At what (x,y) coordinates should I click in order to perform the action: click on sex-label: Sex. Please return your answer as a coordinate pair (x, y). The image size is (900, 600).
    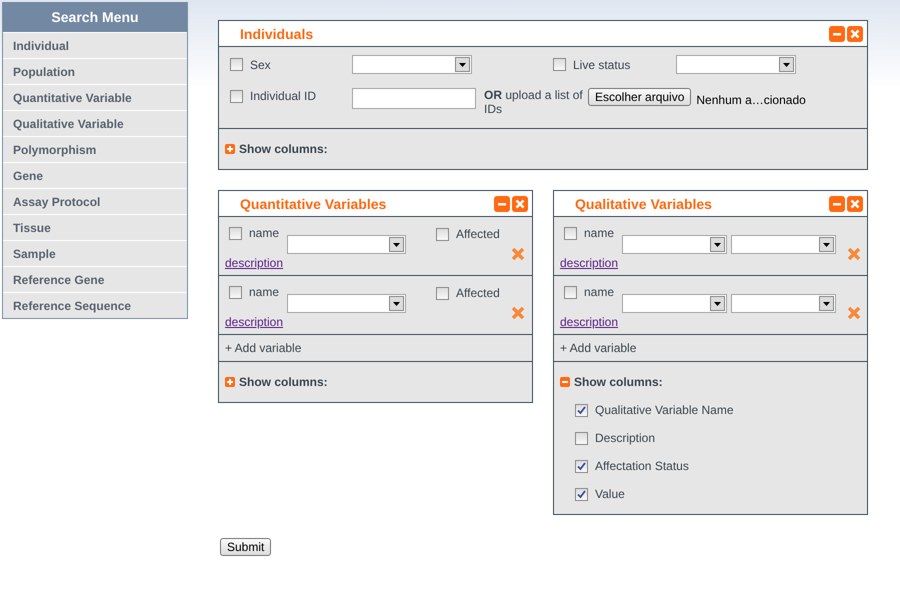
    Looking at the image, I should click on (260, 65).